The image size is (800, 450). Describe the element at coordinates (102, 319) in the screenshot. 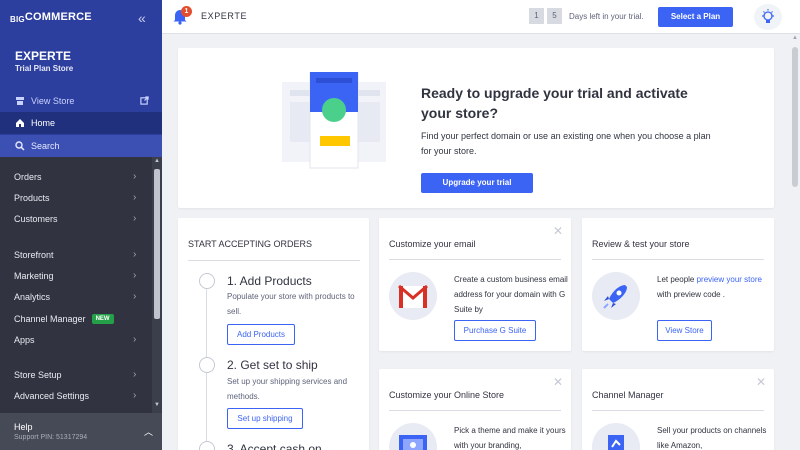

I see `new-badge: NEW` at that location.